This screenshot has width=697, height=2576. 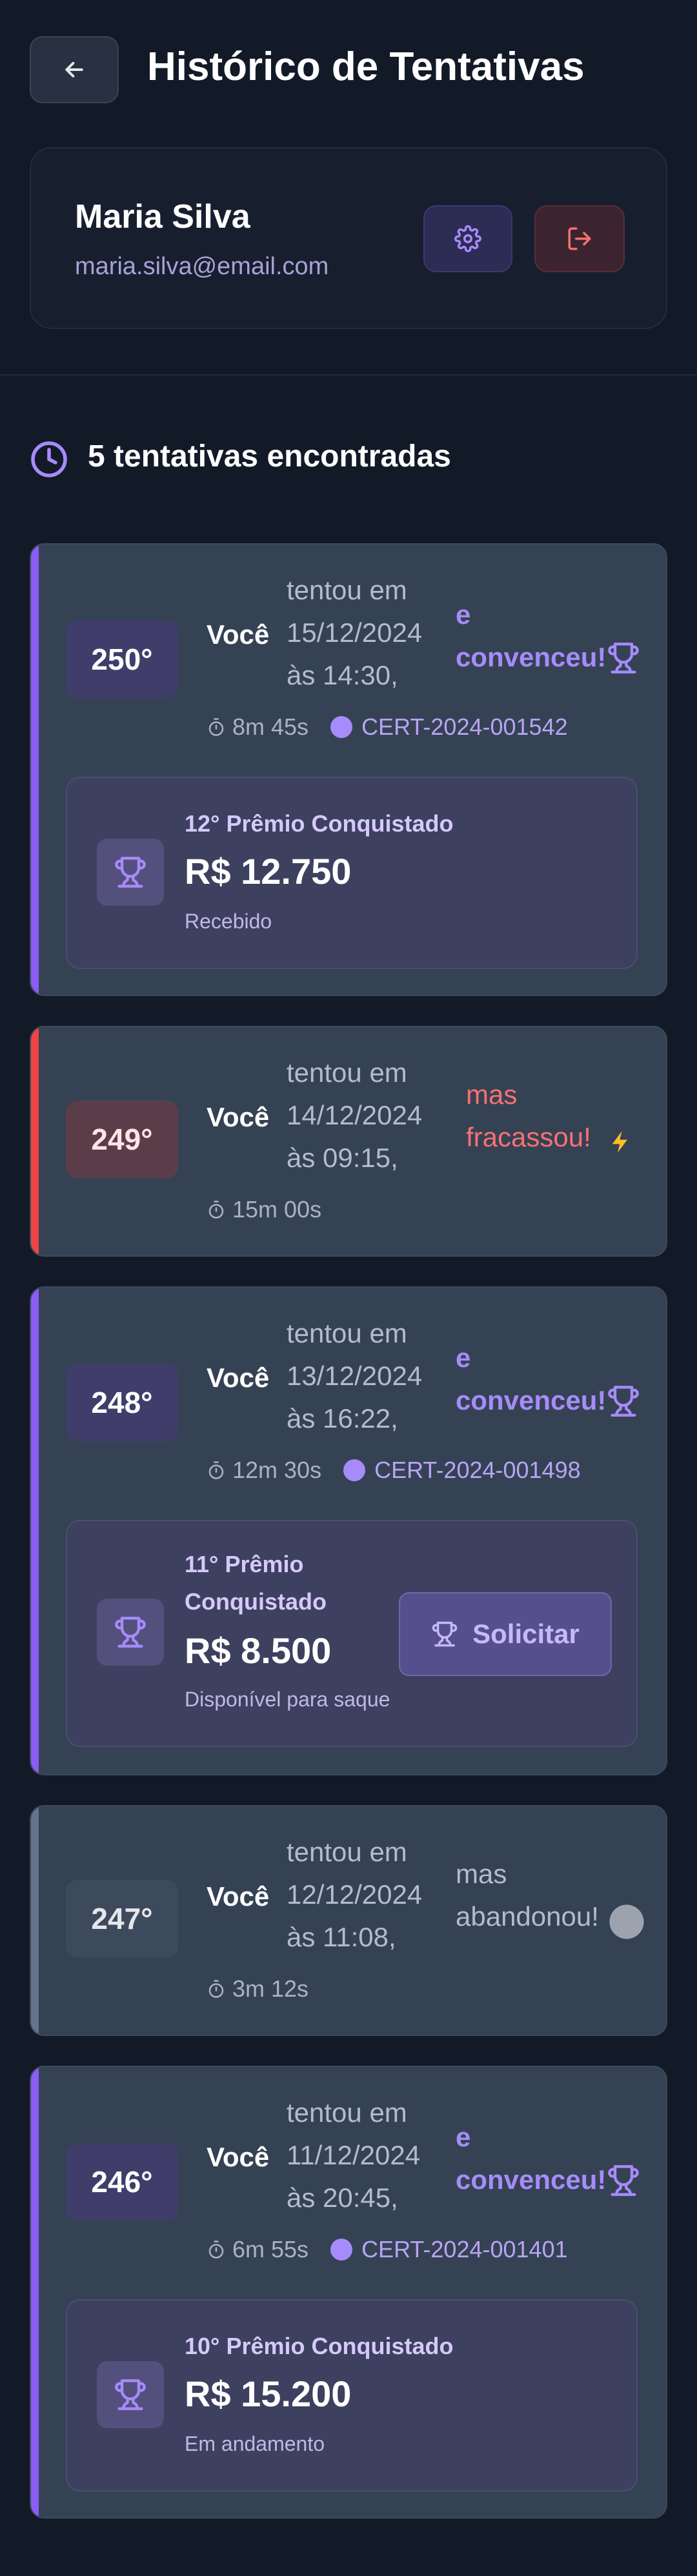 I want to click on logout-icon, so click(x=579, y=238).